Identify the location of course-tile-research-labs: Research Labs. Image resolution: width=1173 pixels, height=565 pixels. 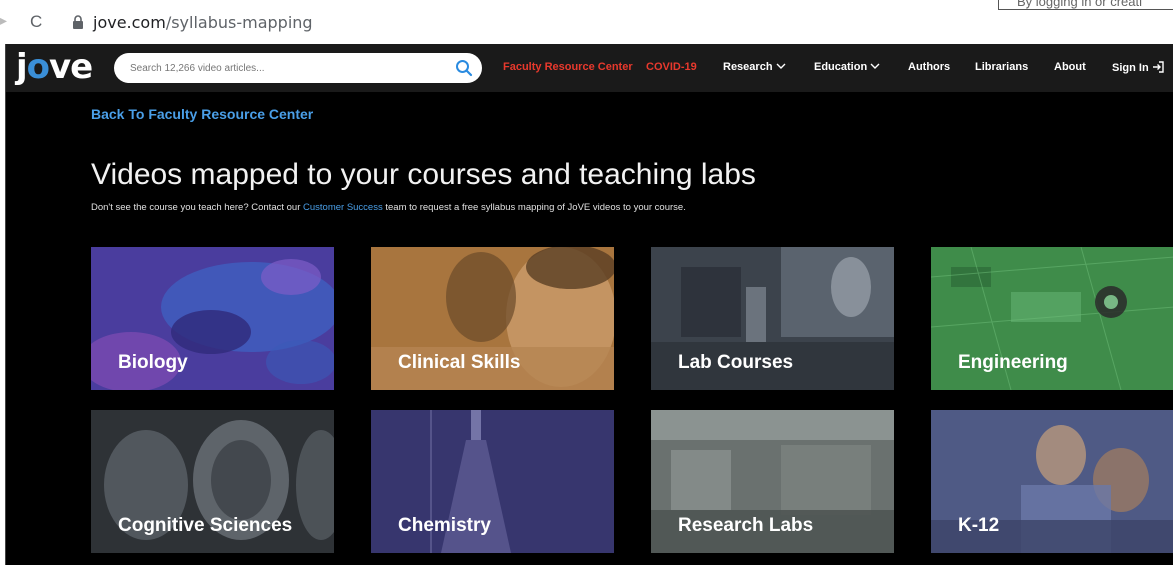
(772, 481).